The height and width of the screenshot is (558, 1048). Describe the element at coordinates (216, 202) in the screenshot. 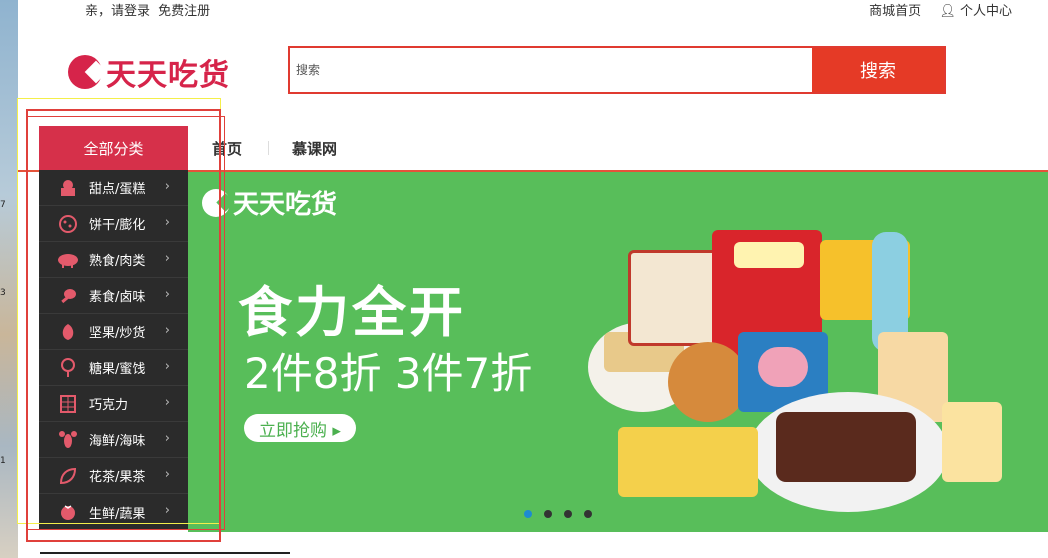

I see `banner-logo-mark-icon` at that location.